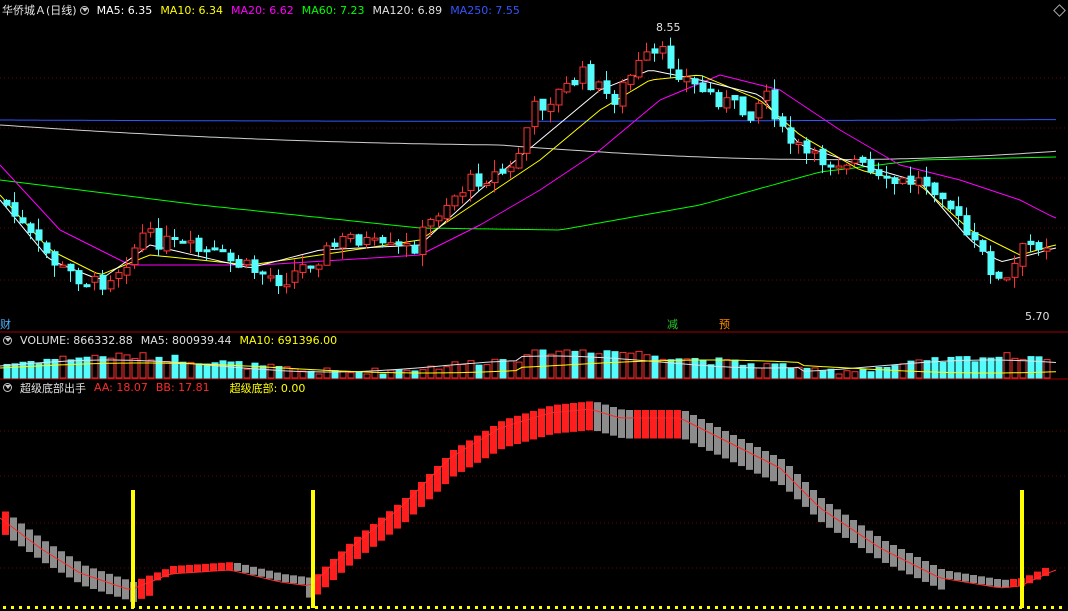  I want to click on forecast-marker: 预, so click(724, 324).